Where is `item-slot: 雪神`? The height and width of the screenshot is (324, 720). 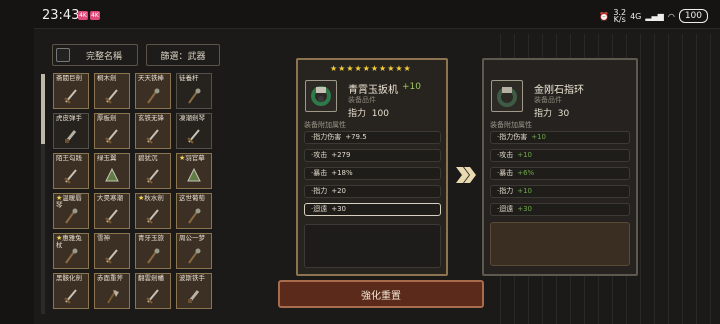
item-slot: 雪神 is located at coordinates (112, 251).